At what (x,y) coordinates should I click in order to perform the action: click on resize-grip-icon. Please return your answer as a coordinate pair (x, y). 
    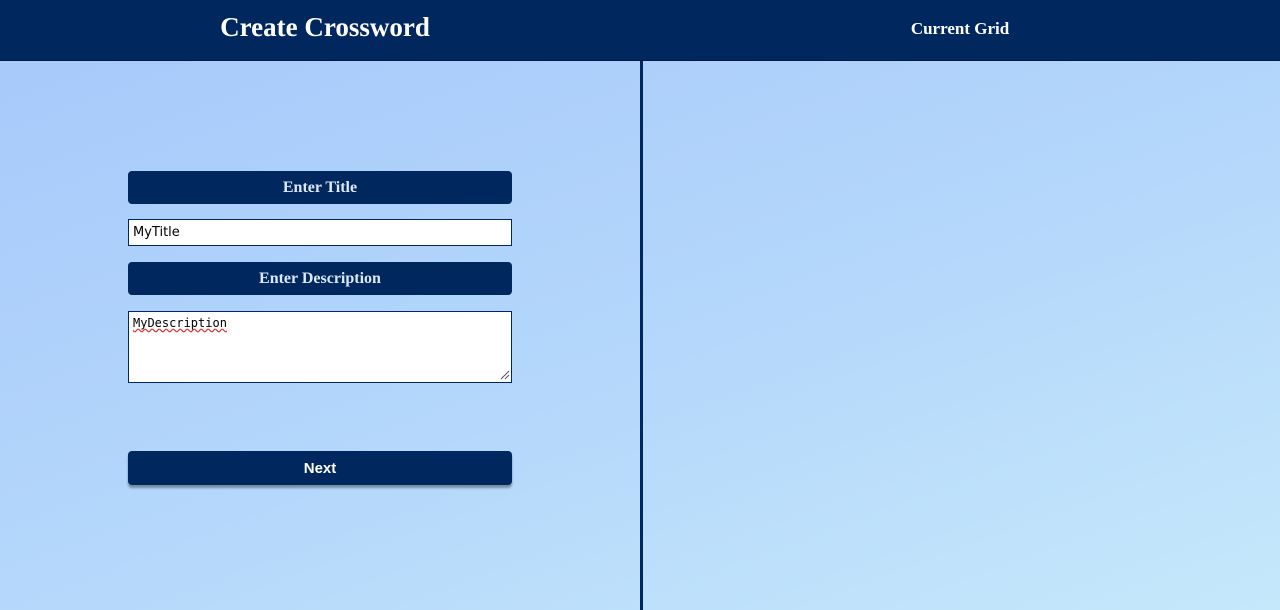
    Looking at the image, I should click on (504, 374).